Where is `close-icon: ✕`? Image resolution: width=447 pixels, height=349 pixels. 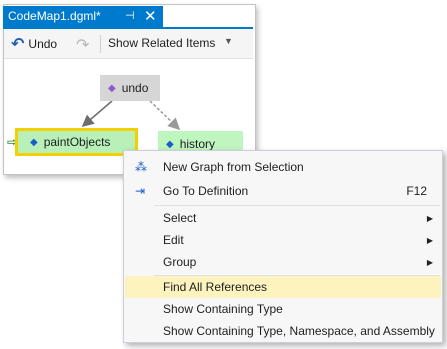
close-icon: ✕ is located at coordinates (150, 16).